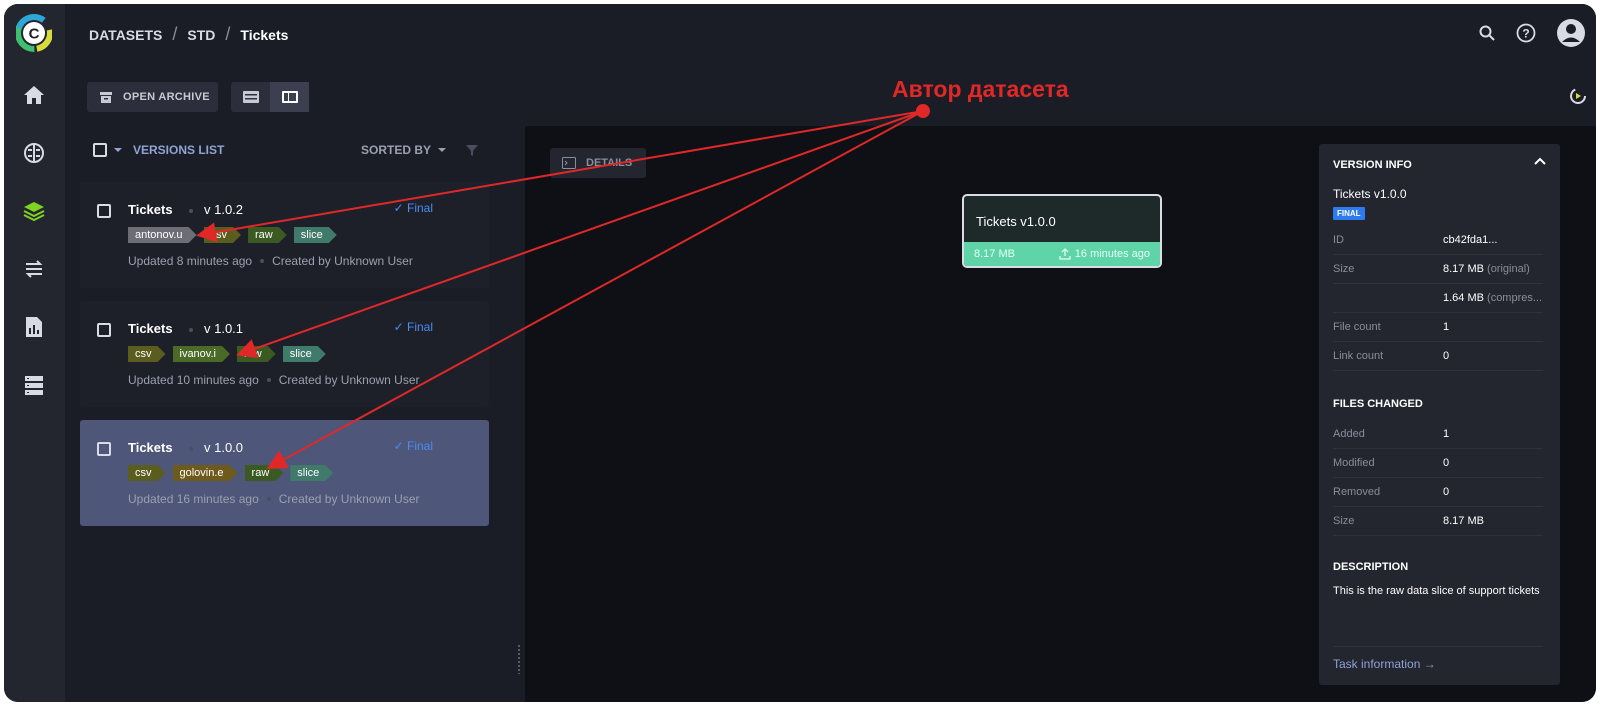  What do you see at coordinates (1371, 567) in the screenshot?
I see `description-title: DESCRIPTION` at bounding box center [1371, 567].